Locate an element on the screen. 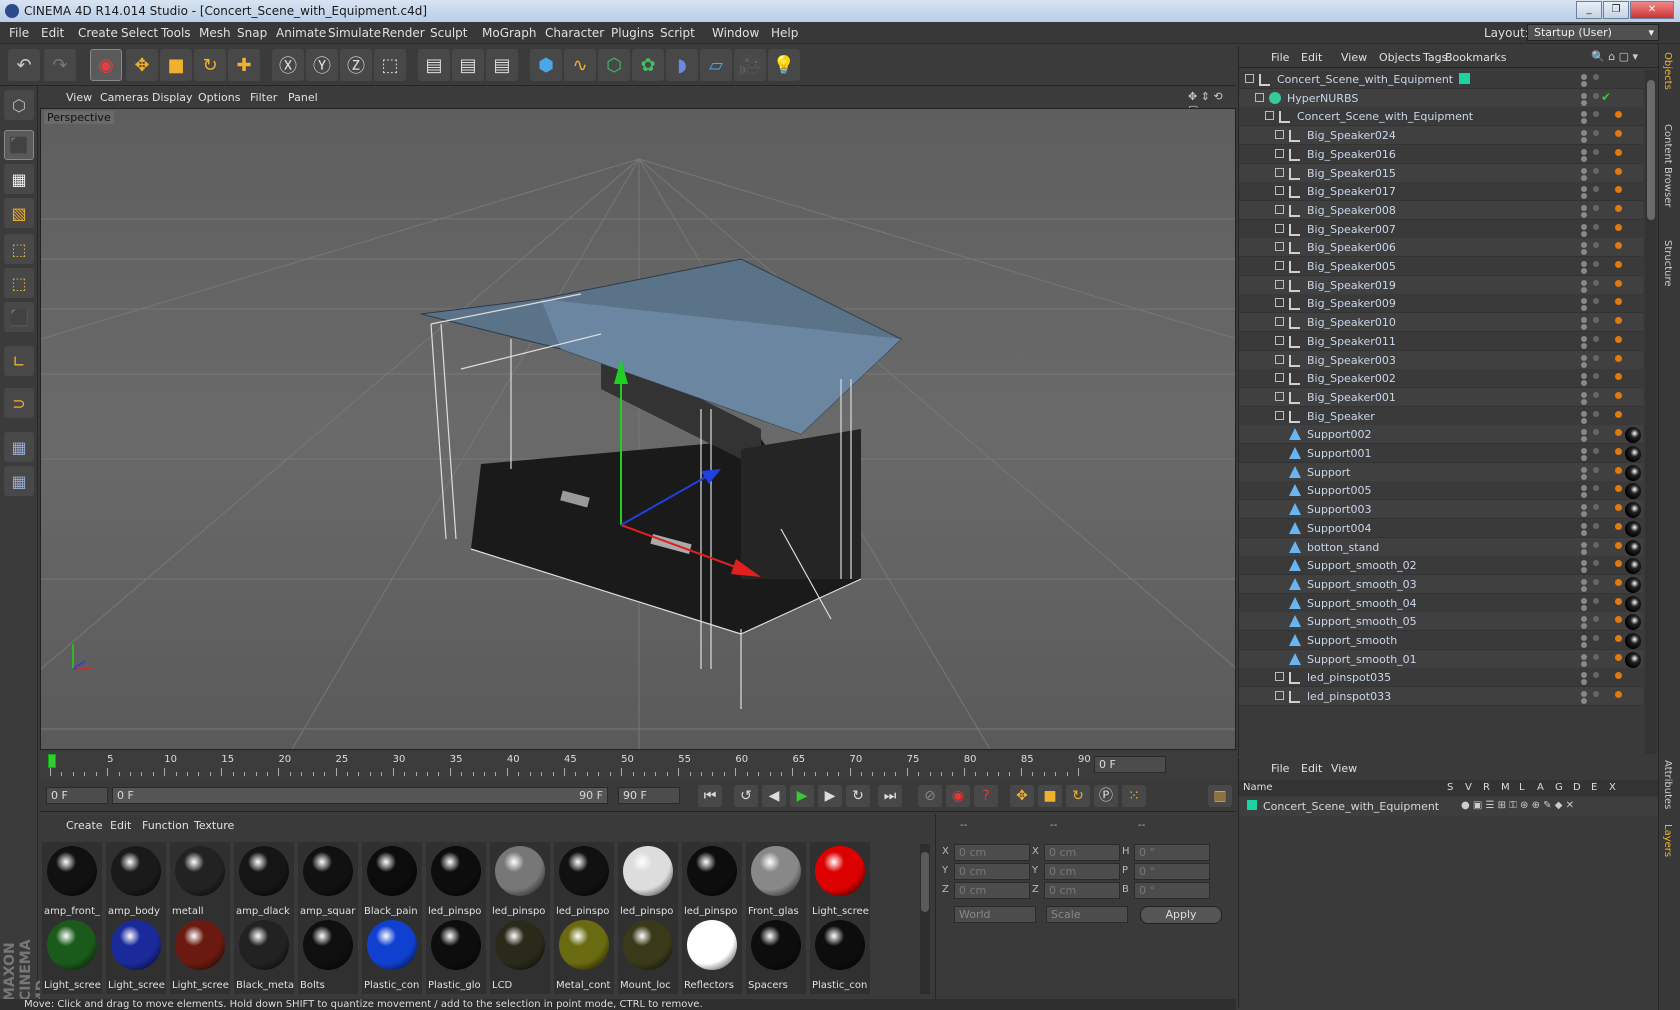  material-scrollbar is located at coordinates (925, 919).